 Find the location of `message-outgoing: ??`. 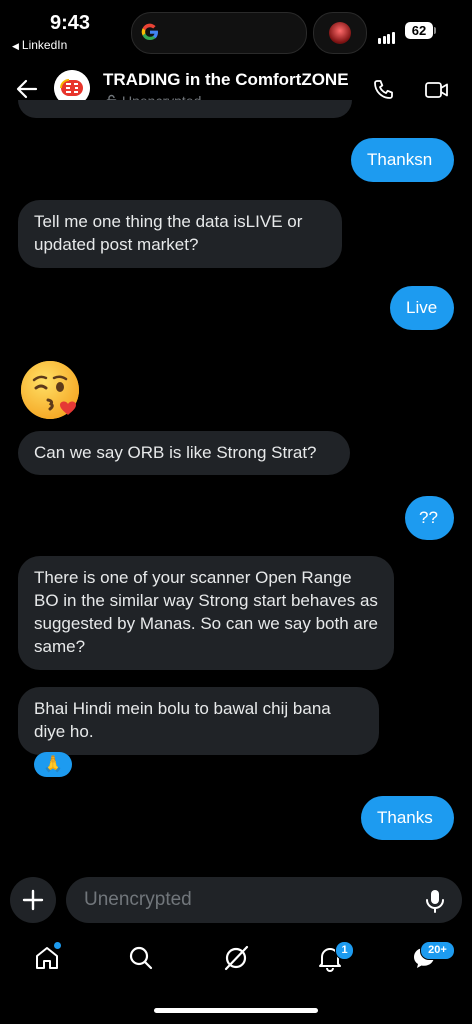

message-outgoing: ?? is located at coordinates (429, 518).